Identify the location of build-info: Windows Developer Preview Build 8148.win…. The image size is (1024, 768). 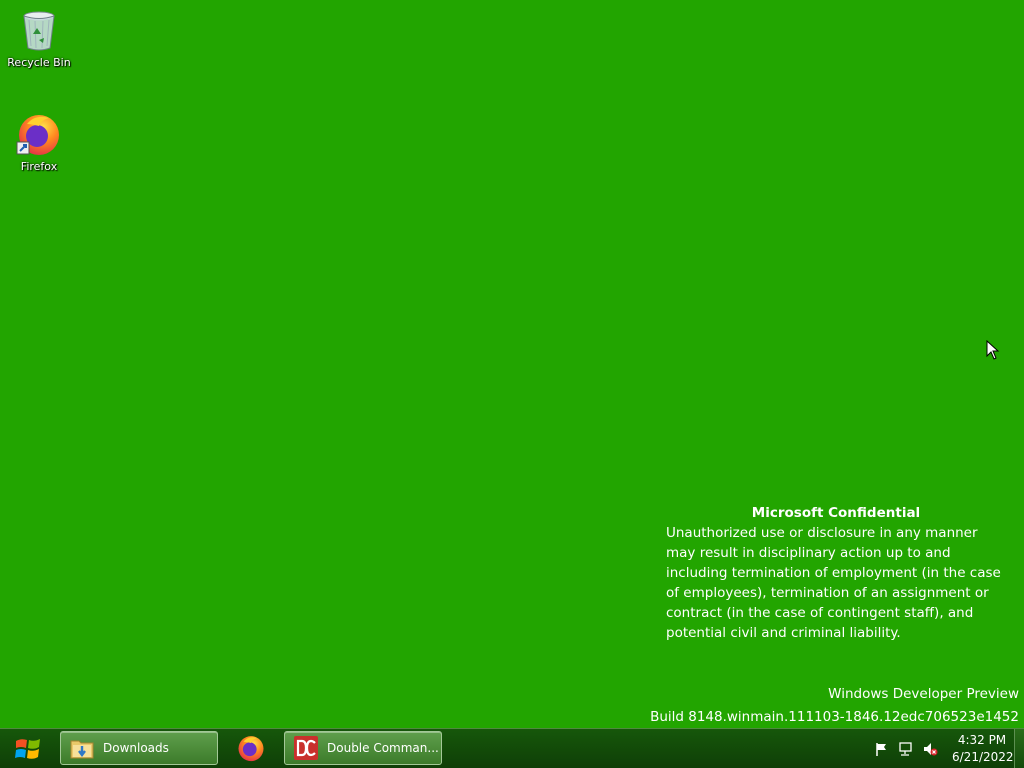
(834, 706).